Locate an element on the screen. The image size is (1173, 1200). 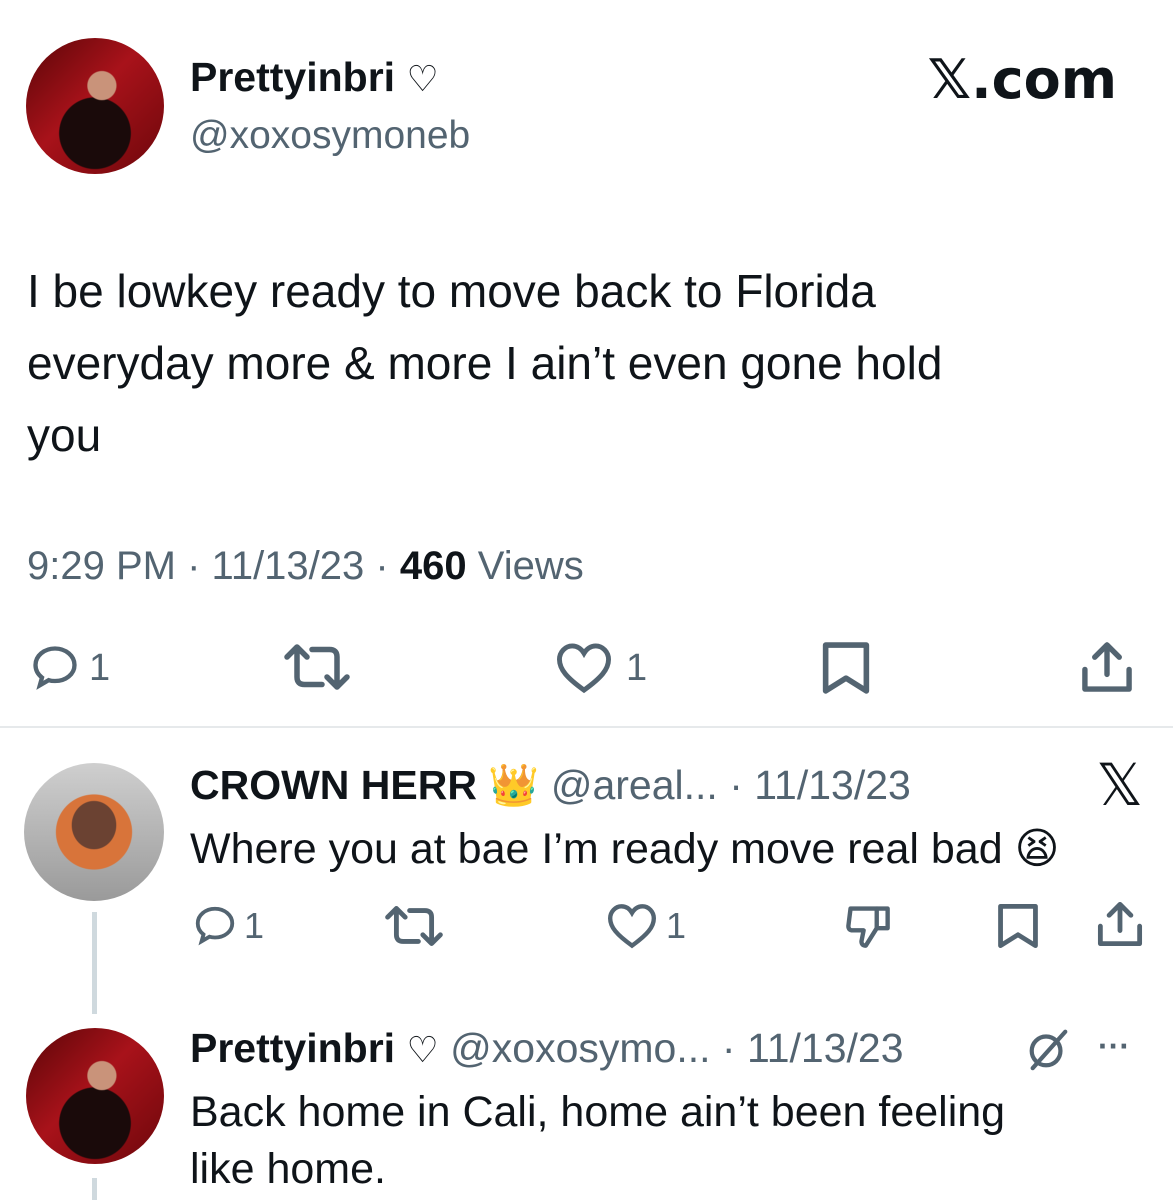
display-name-text: Prettyinbri is located at coordinates (293, 77).